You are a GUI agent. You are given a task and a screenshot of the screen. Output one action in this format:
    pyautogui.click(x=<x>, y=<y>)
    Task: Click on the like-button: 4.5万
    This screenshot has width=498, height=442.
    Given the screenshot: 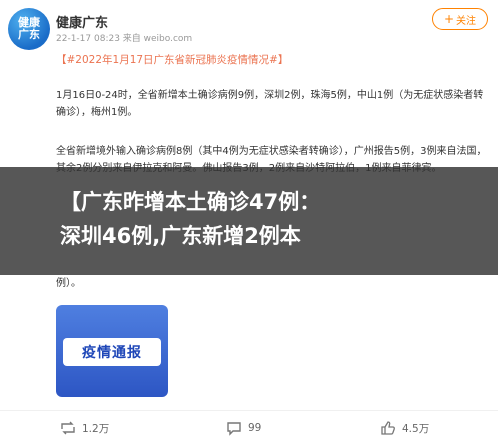 What is the action you would take?
    pyautogui.click(x=404, y=428)
    